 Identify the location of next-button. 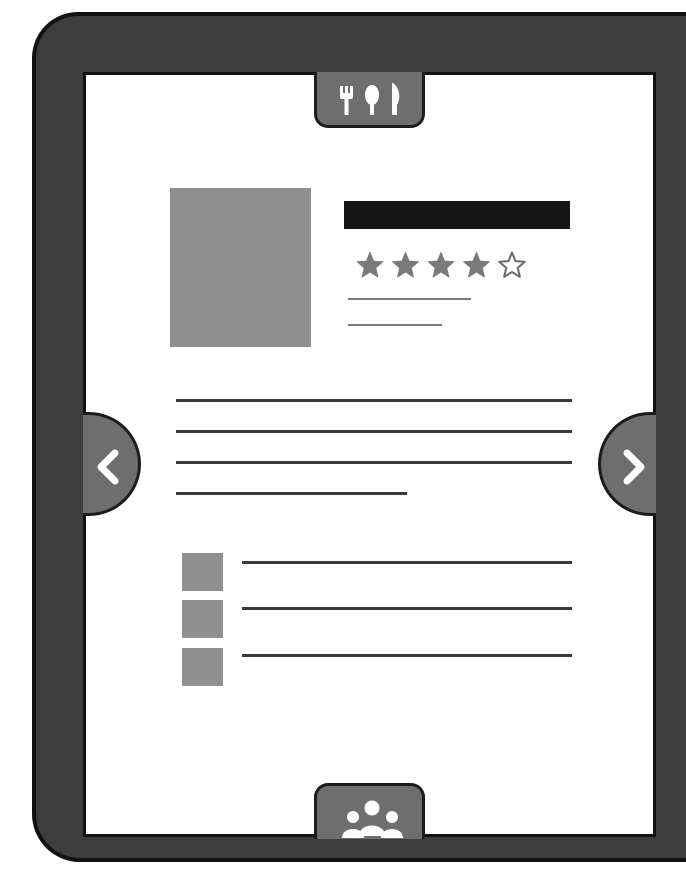
(627, 464).